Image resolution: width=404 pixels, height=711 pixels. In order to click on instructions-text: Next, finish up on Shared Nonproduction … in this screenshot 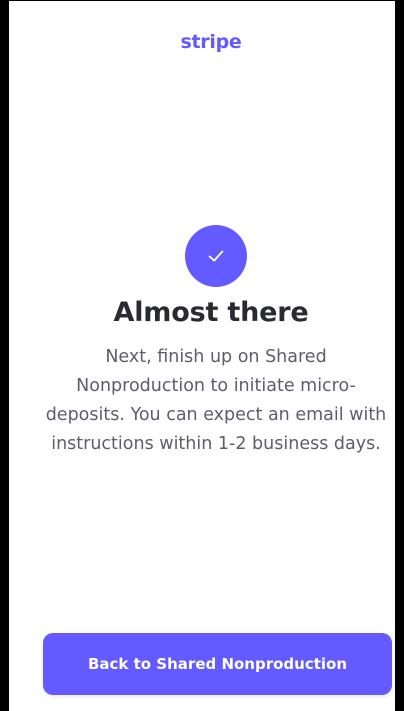, I will do `click(216, 401)`.